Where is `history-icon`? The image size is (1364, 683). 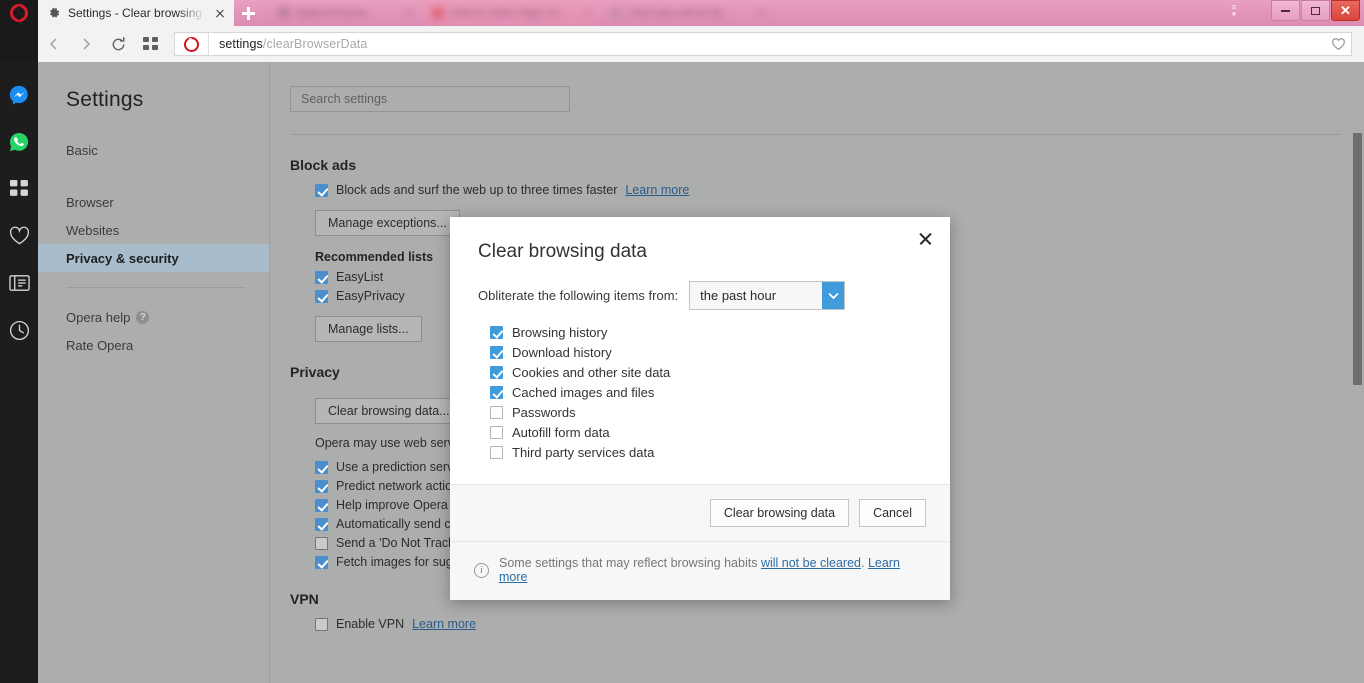
history-icon is located at coordinates (19, 330).